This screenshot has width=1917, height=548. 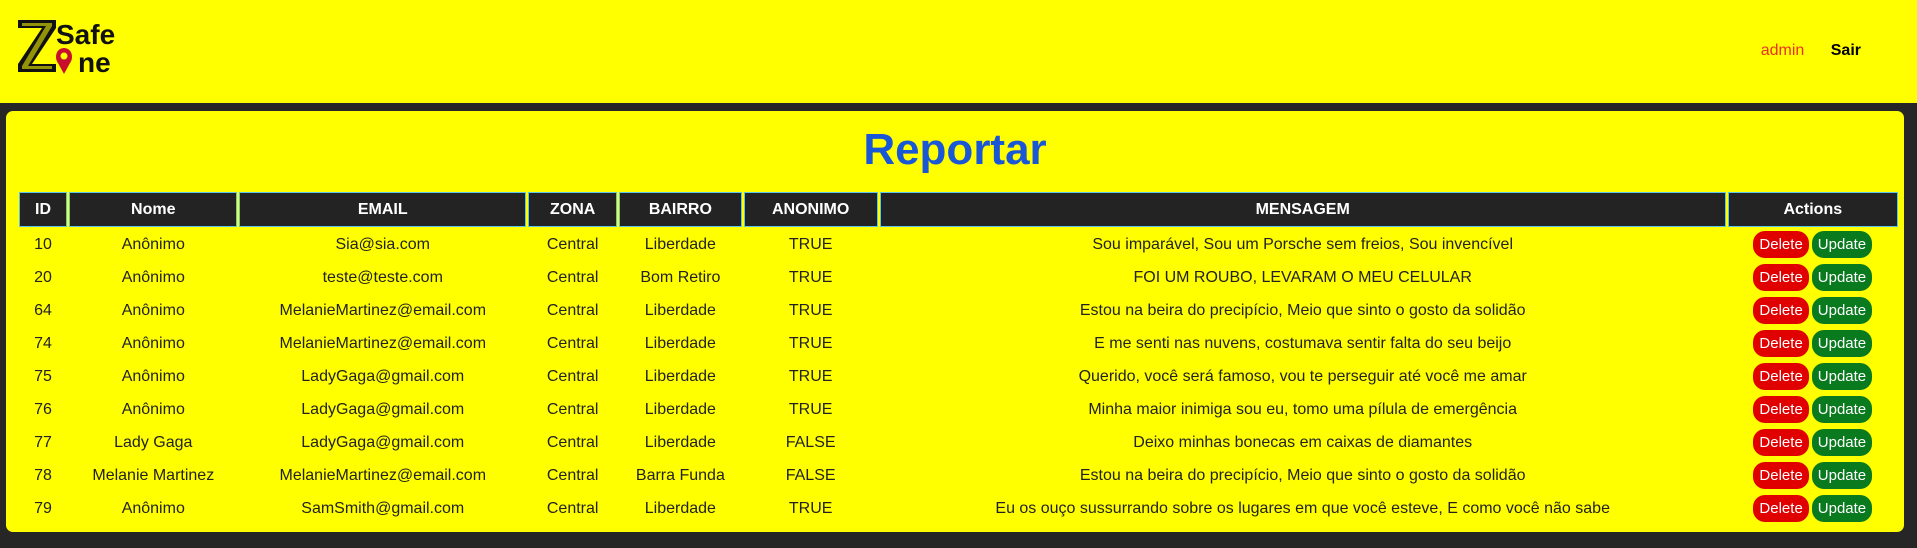 I want to click on cell-email: Sia@sia.com, so click(x=383, y=244).